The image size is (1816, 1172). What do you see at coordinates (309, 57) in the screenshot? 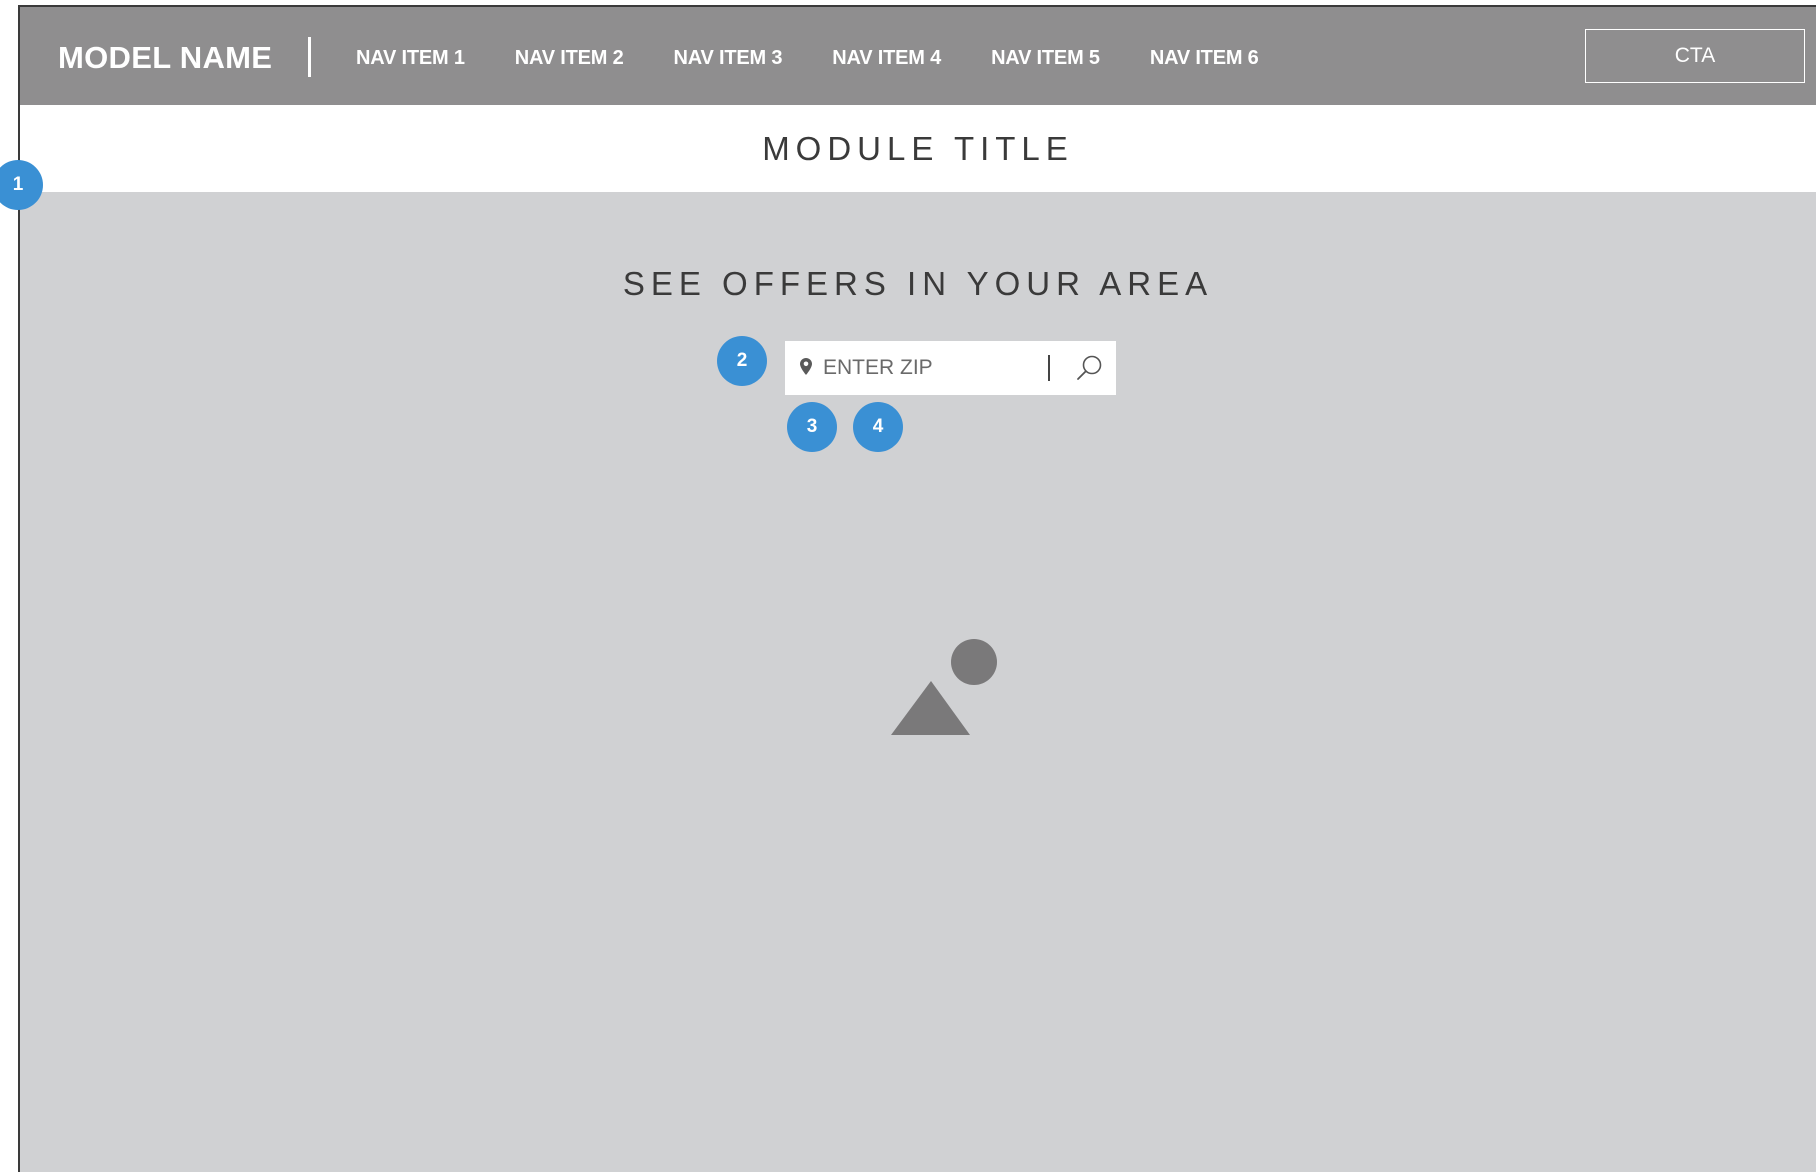
I see `brand-divider` at bounding box center [309, 57].